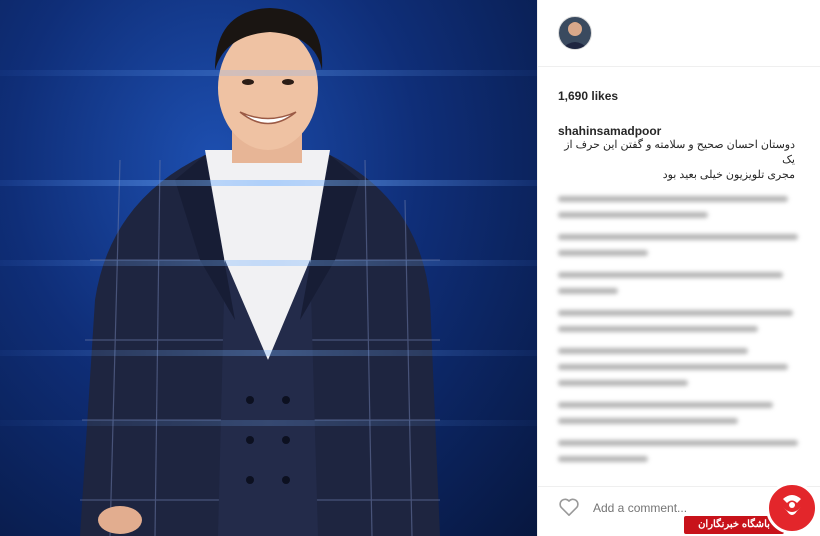  Describe the element at coordinates (575, 35) in the screenshot. I see `profile-photo-icon` at that location.